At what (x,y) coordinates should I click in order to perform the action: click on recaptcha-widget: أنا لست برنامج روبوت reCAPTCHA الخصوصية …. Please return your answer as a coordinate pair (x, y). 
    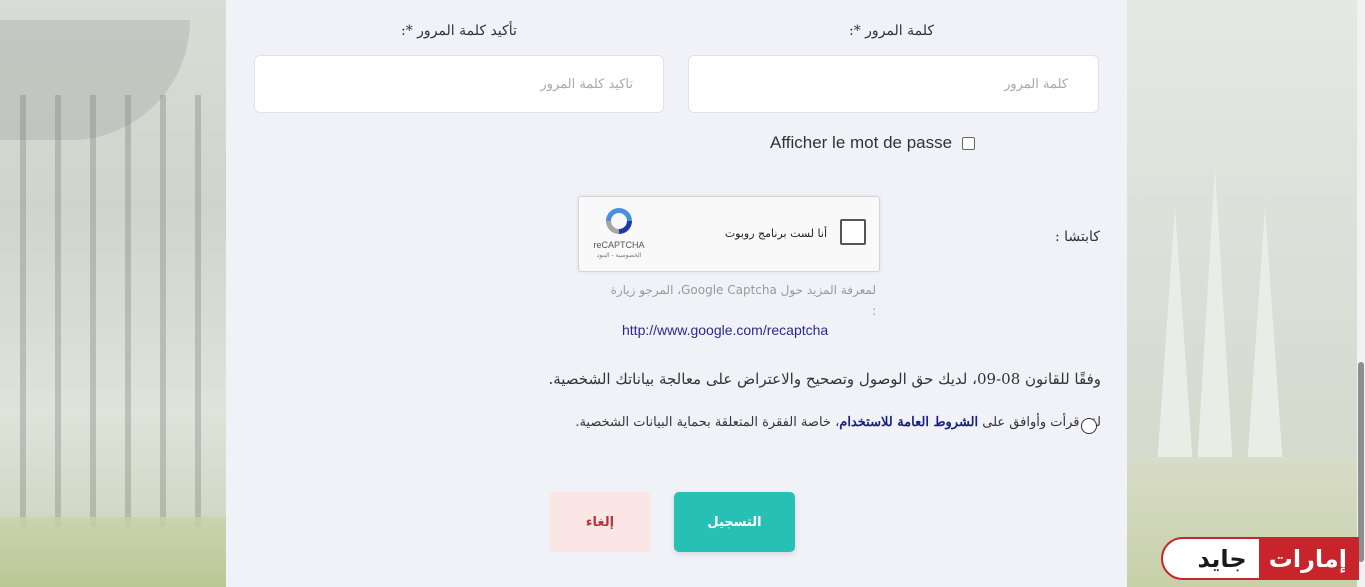
    Looking at the image, I should click on (729, 234).